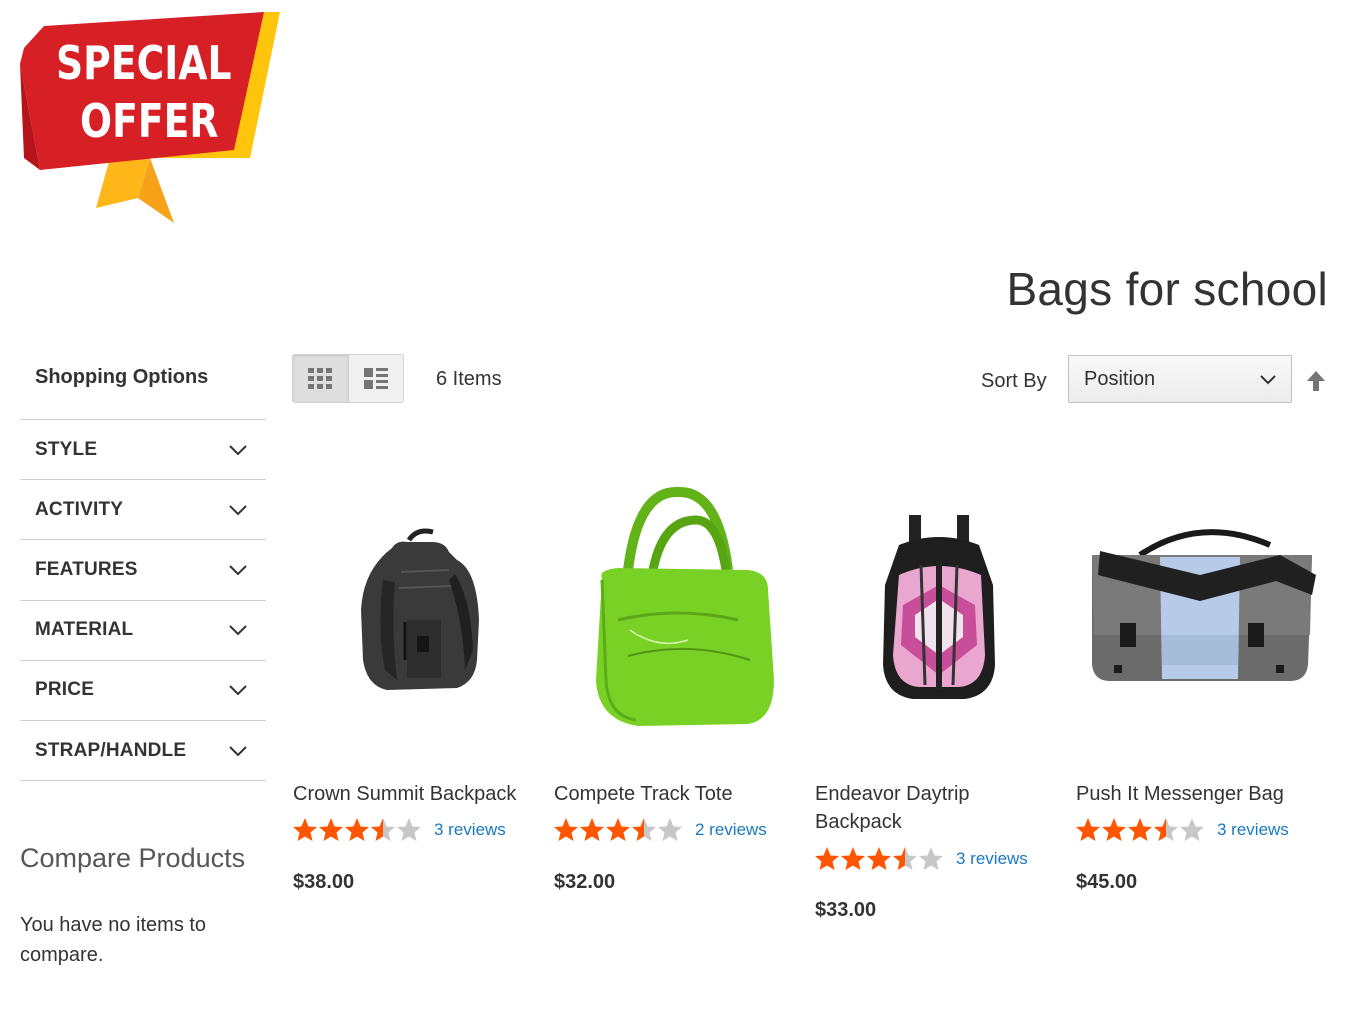  I want to click on filter-label: ACTIVITY, so click(79, 509).